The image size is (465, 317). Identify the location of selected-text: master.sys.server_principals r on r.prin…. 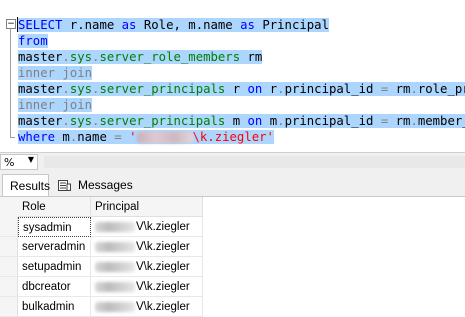
(241, 89).